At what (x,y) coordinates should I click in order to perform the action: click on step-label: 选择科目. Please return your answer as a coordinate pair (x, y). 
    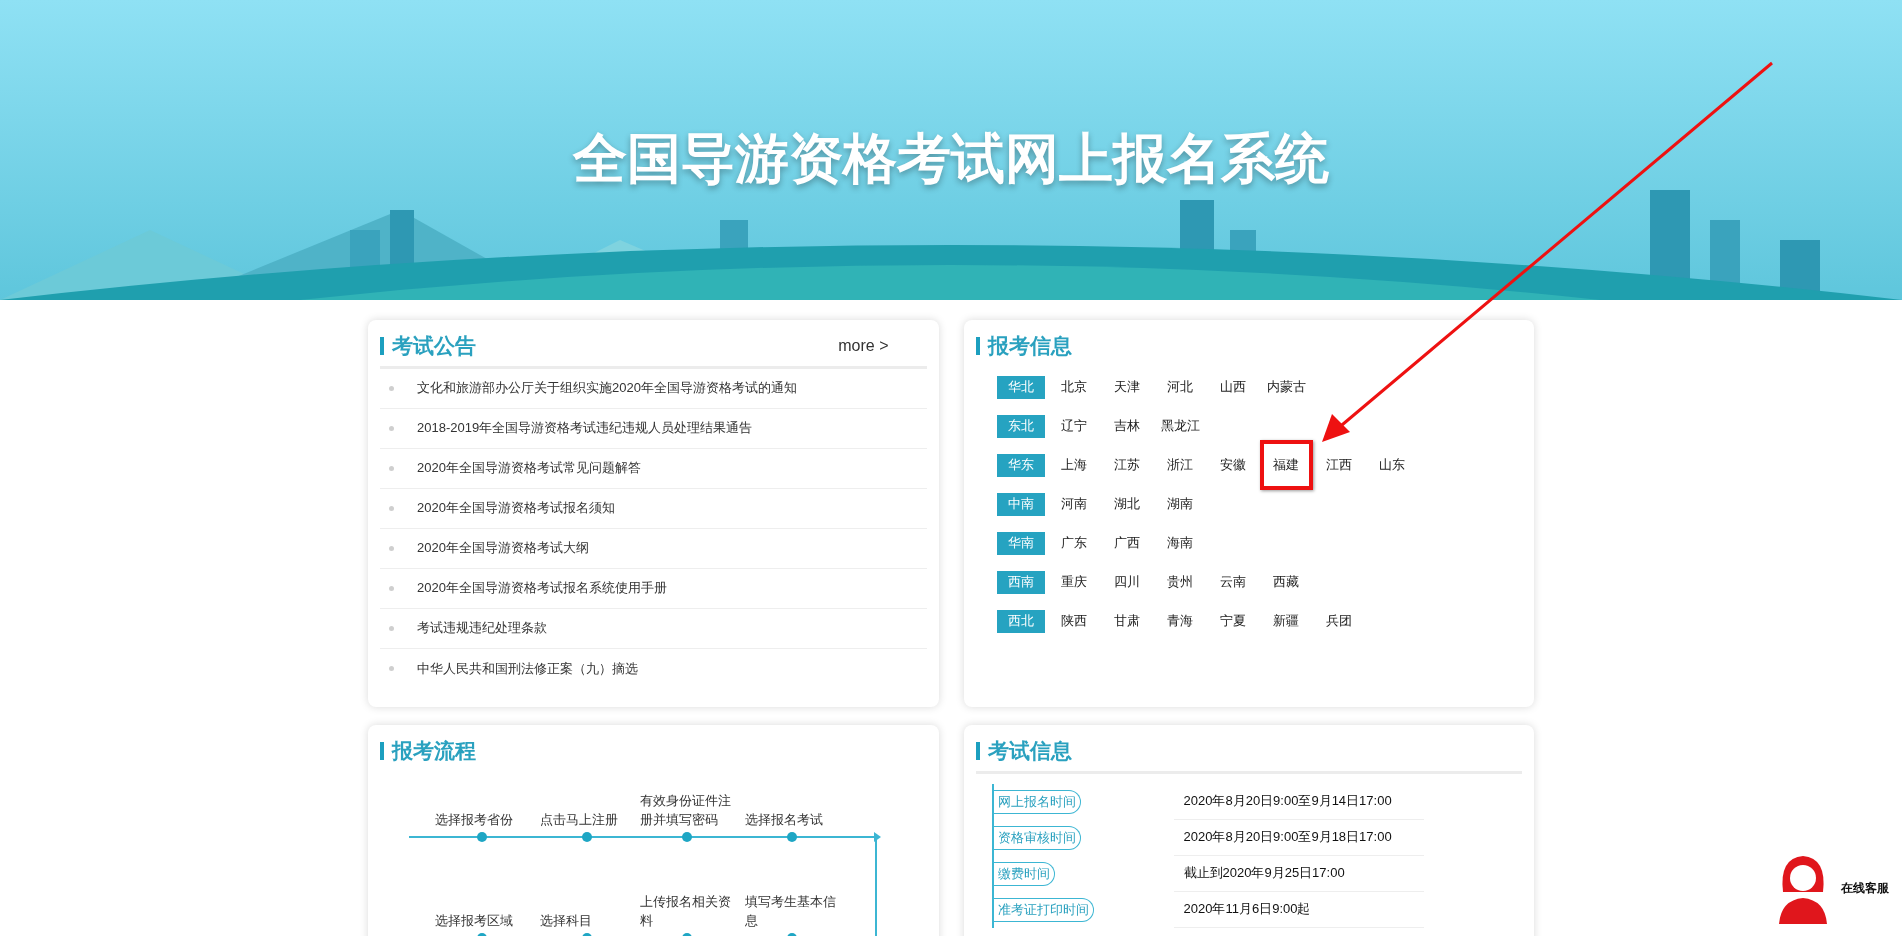
    Looking at the image, I should click on (566, 920).